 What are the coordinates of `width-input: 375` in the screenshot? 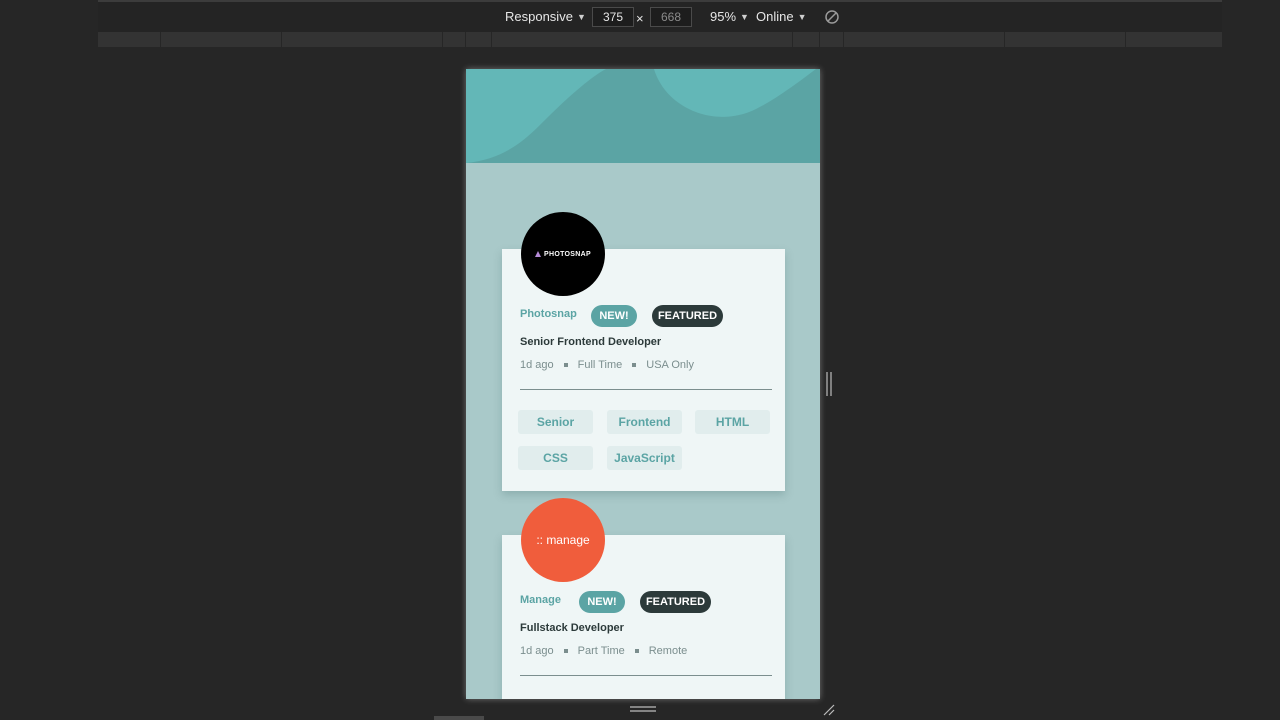 It's located at (613, 17).